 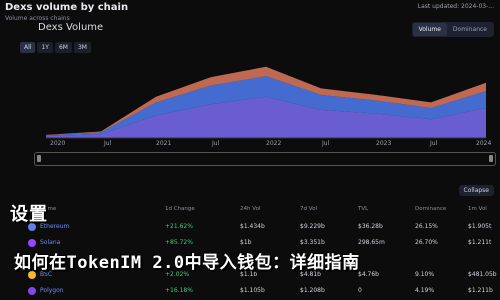 What do you see at coordinates (39, 158) in the screenshot?
I see `brush-left-handle` at bounding box center [39, 158].